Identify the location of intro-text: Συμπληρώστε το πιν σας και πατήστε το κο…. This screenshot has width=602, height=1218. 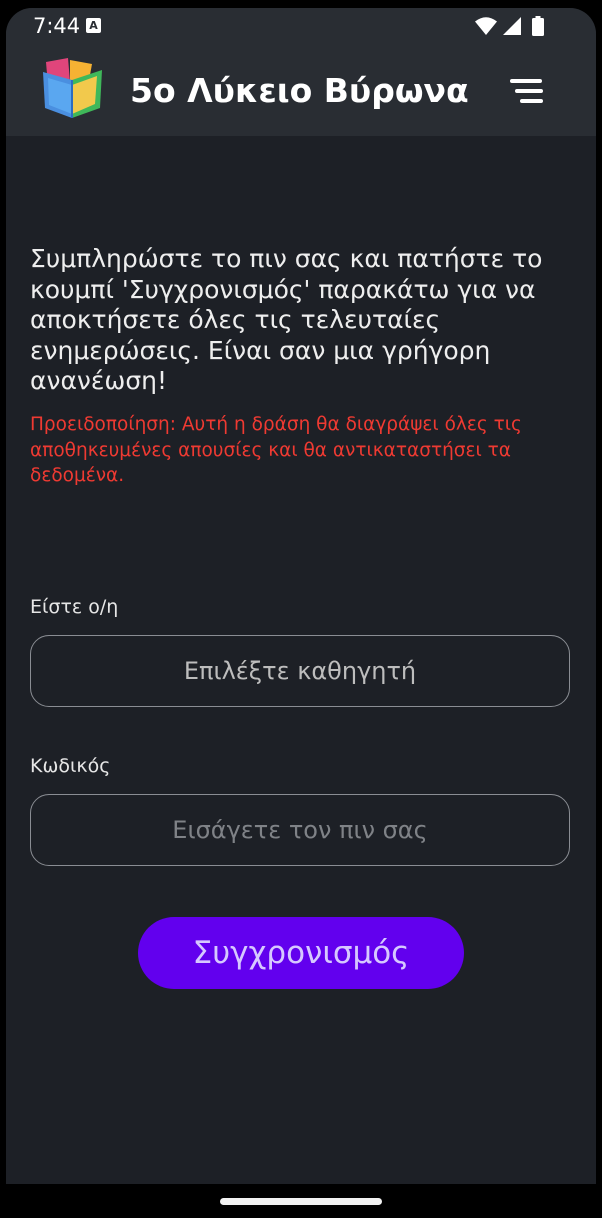
(286, 319).